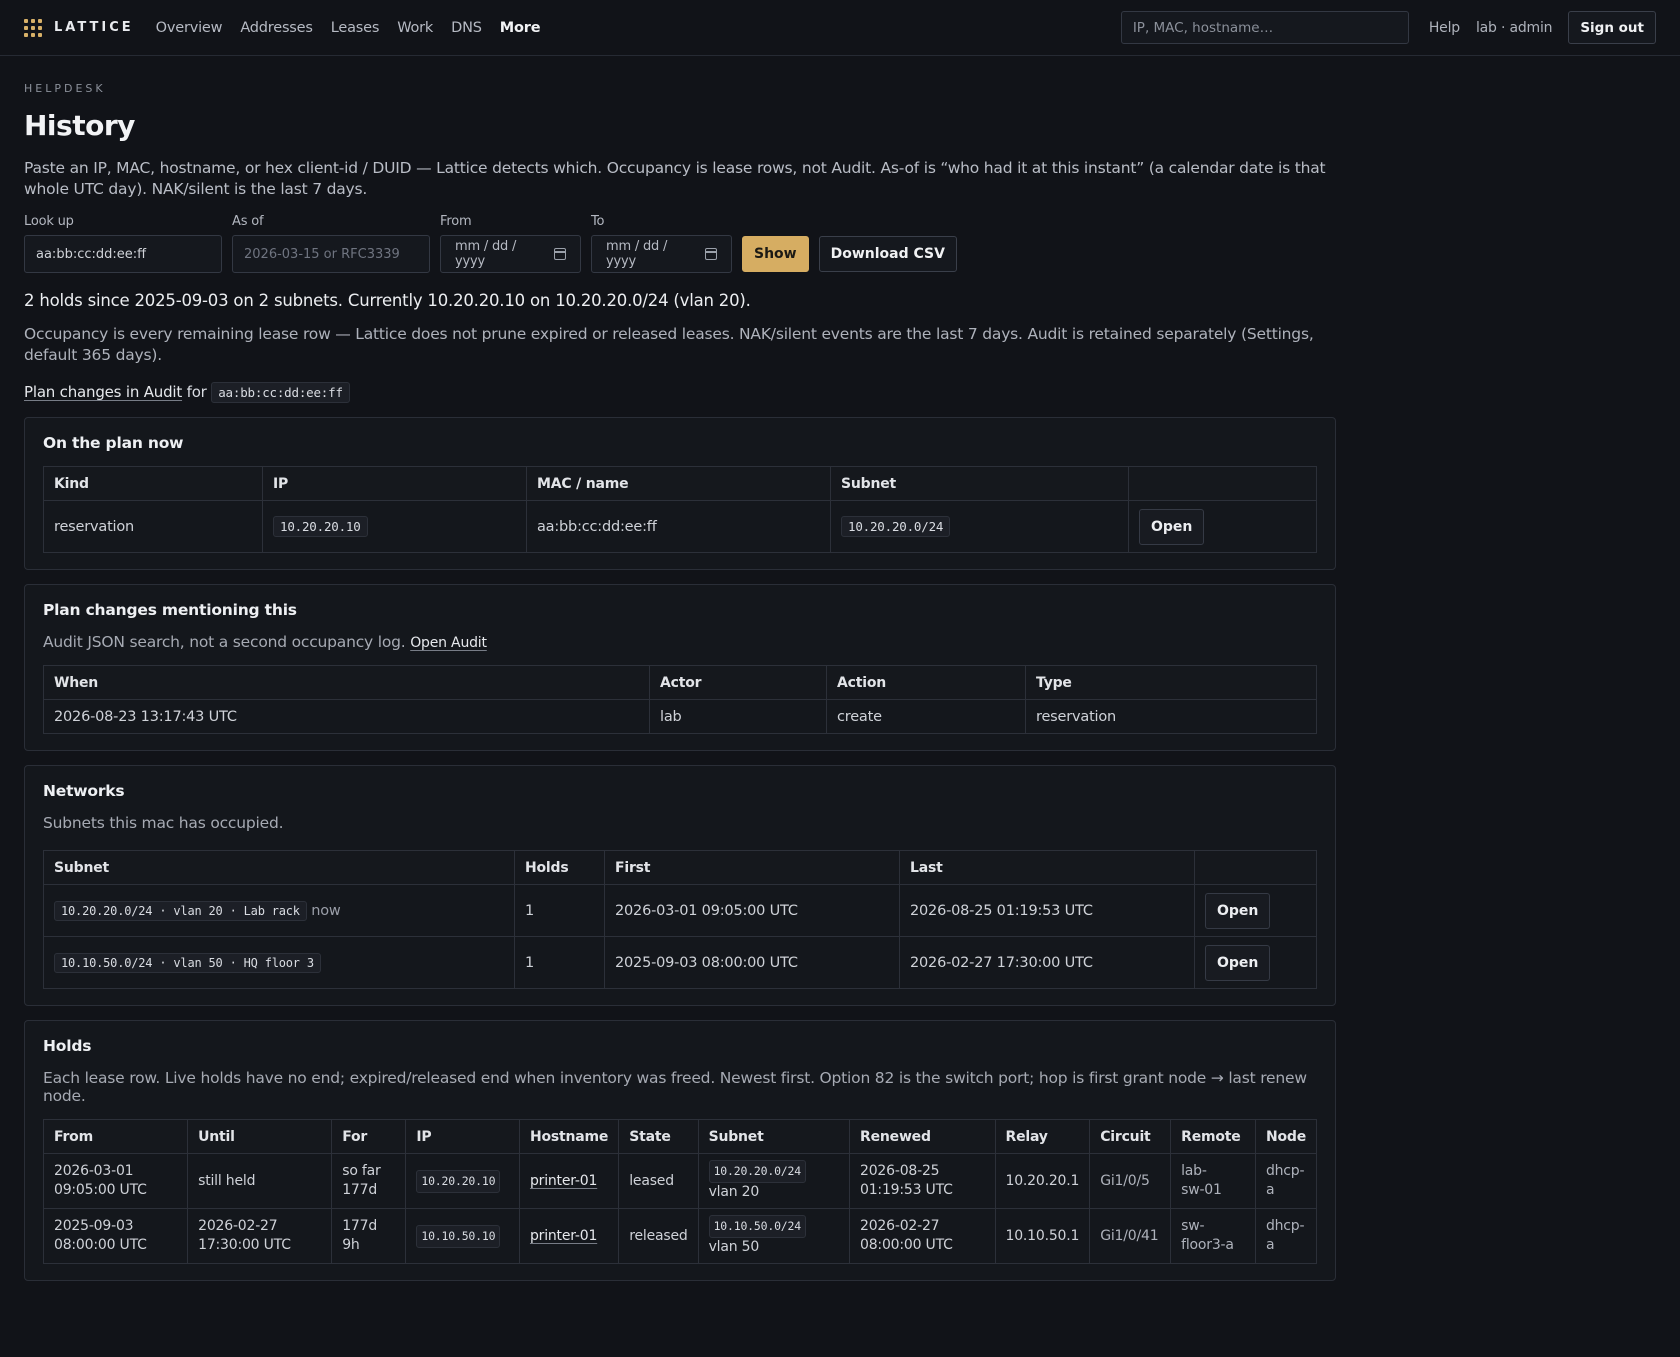 Image resolution: width=1680 pixels, height=1357 pixels. What do you see at coordinates (346, 716) in the screenshot?
I see `cell-when: 2026-08-23 13:17:43 UTC` at bounding box center [346, 716].